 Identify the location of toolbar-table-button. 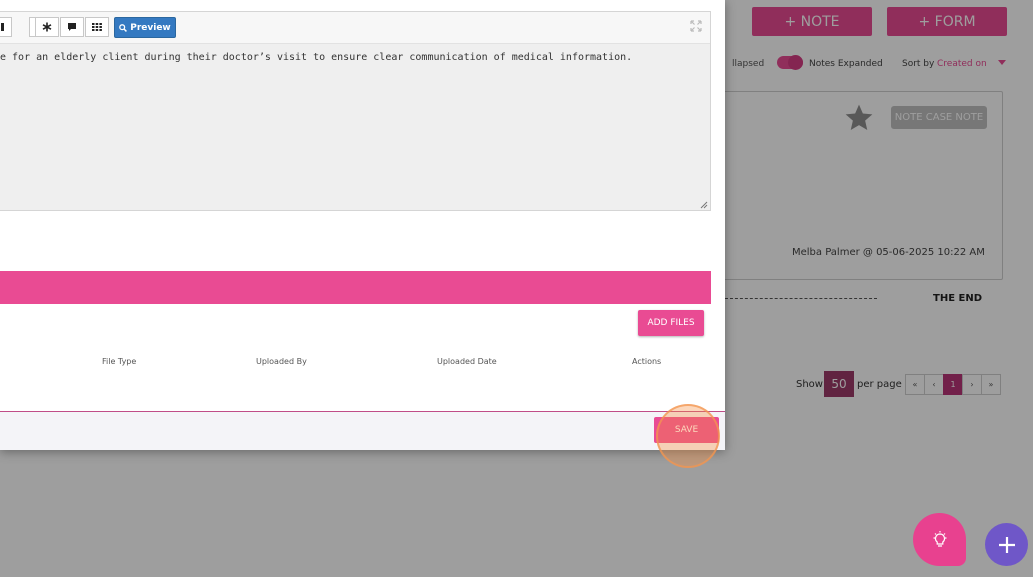
(97, 27).